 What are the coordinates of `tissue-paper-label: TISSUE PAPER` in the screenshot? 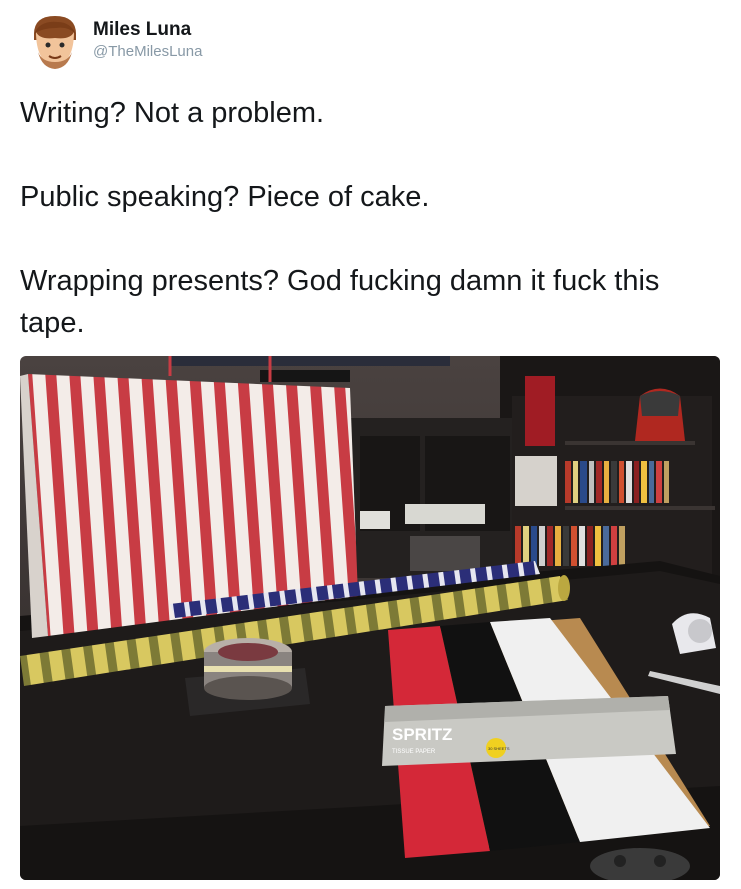 It's located at (414, 752).